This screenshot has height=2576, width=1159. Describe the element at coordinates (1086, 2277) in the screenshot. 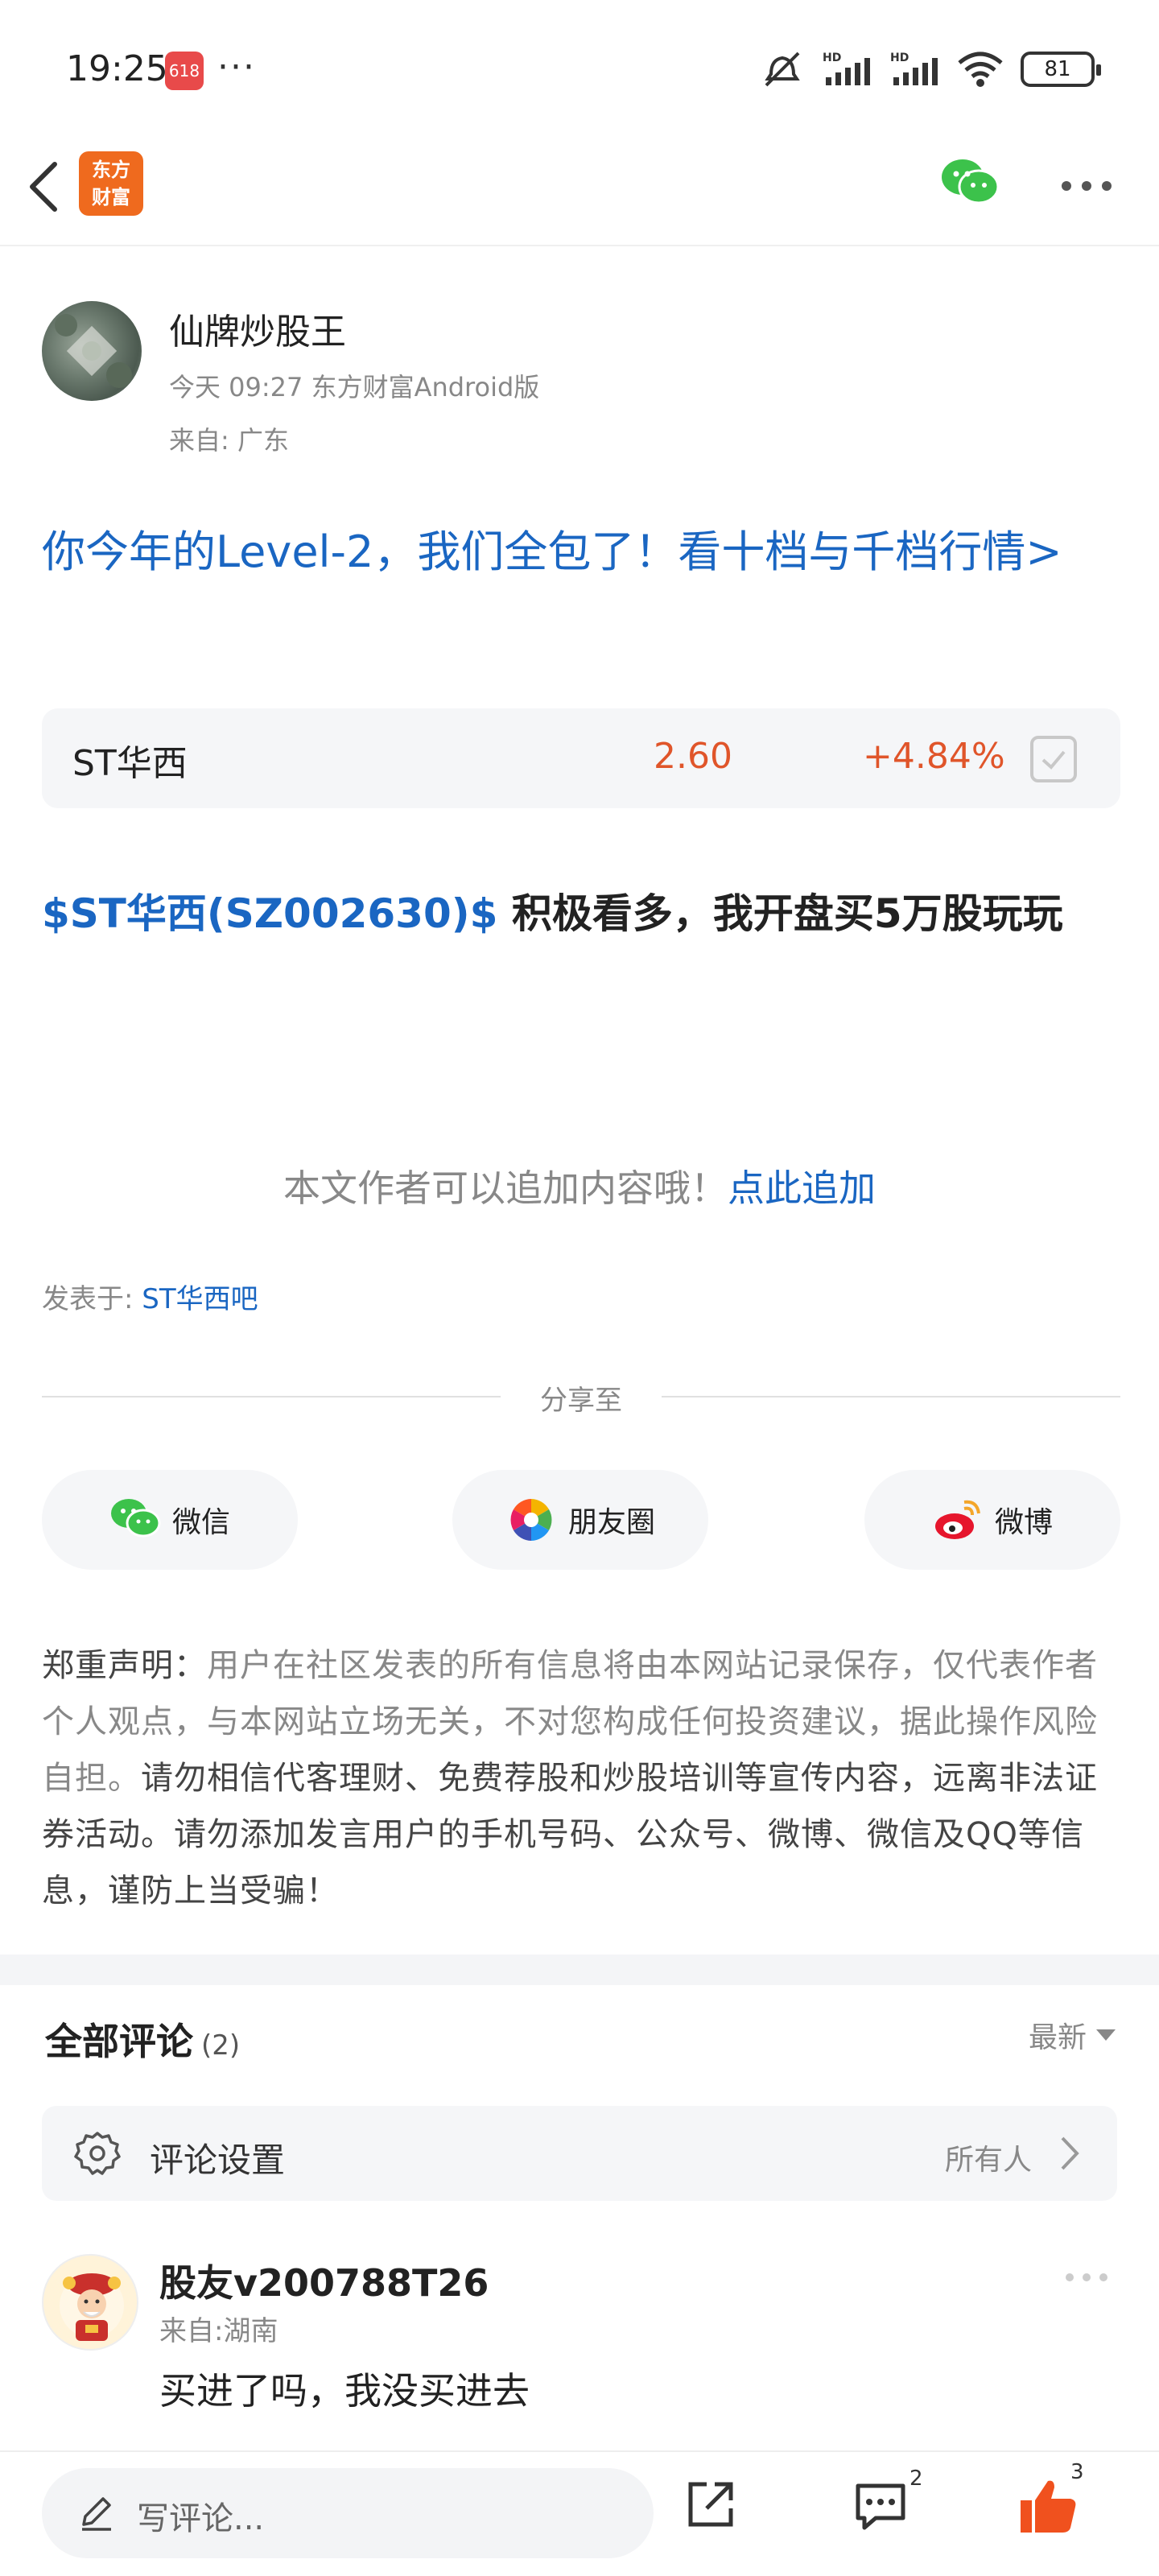

I see `comment-more-icon` at that location.